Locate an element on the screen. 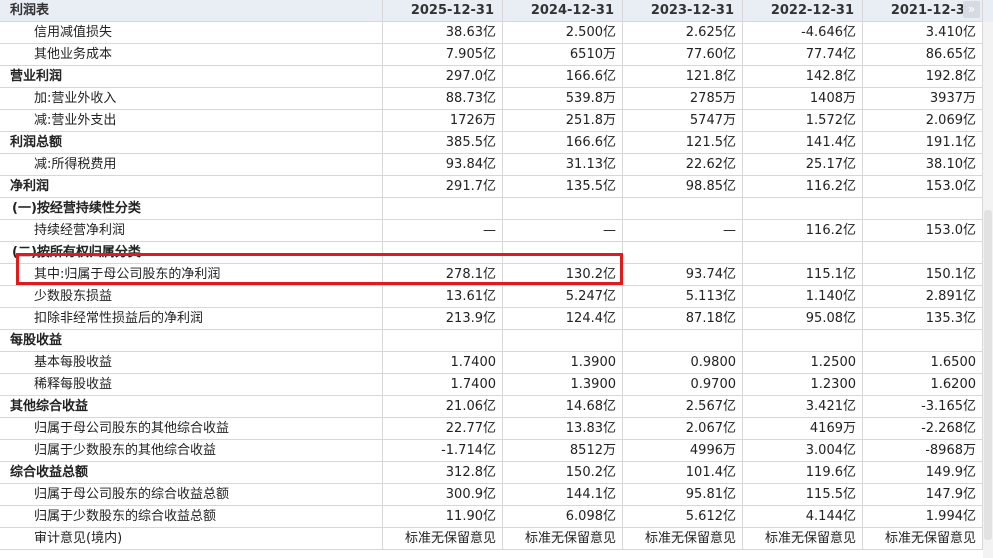 This screenshot has width=993, height=558. value-cell: 1.994亿 is located at coordinates (923, 517).